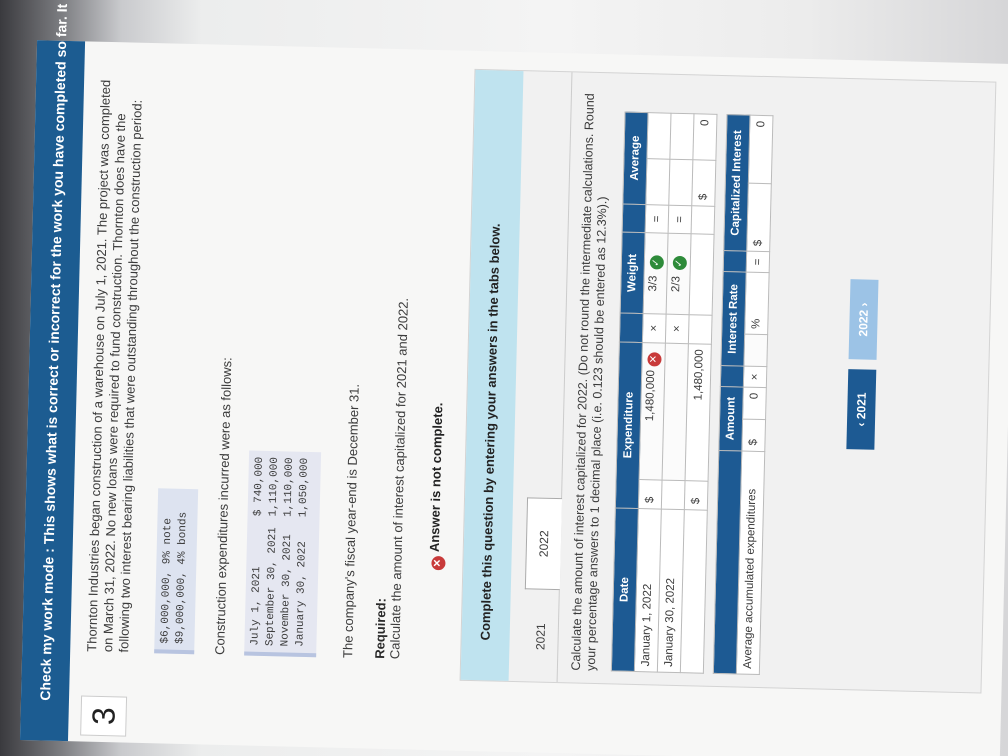 This screenshot has width=1008, height=756. What do you see at coordinates (863, 319) in the screenshot?
I see `next-tab-button: 2022 ›` at bounding box center [863, 319].